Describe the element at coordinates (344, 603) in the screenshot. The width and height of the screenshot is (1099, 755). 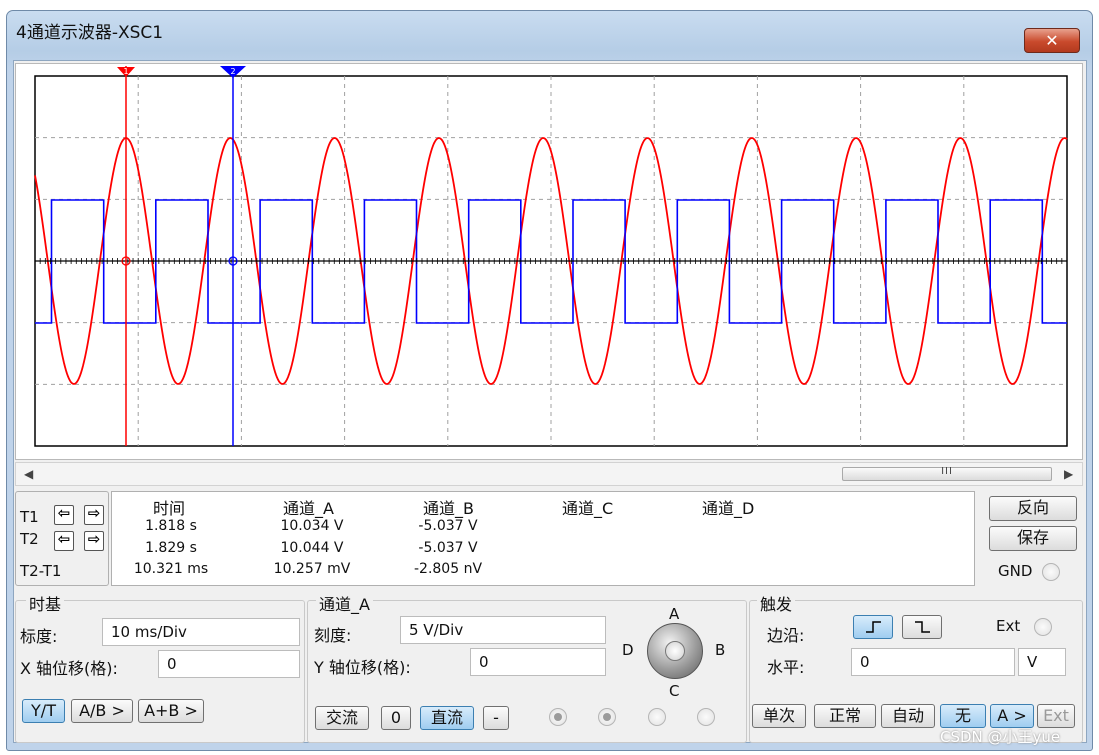
I see `channel-group-label: 通道_A` at that location.